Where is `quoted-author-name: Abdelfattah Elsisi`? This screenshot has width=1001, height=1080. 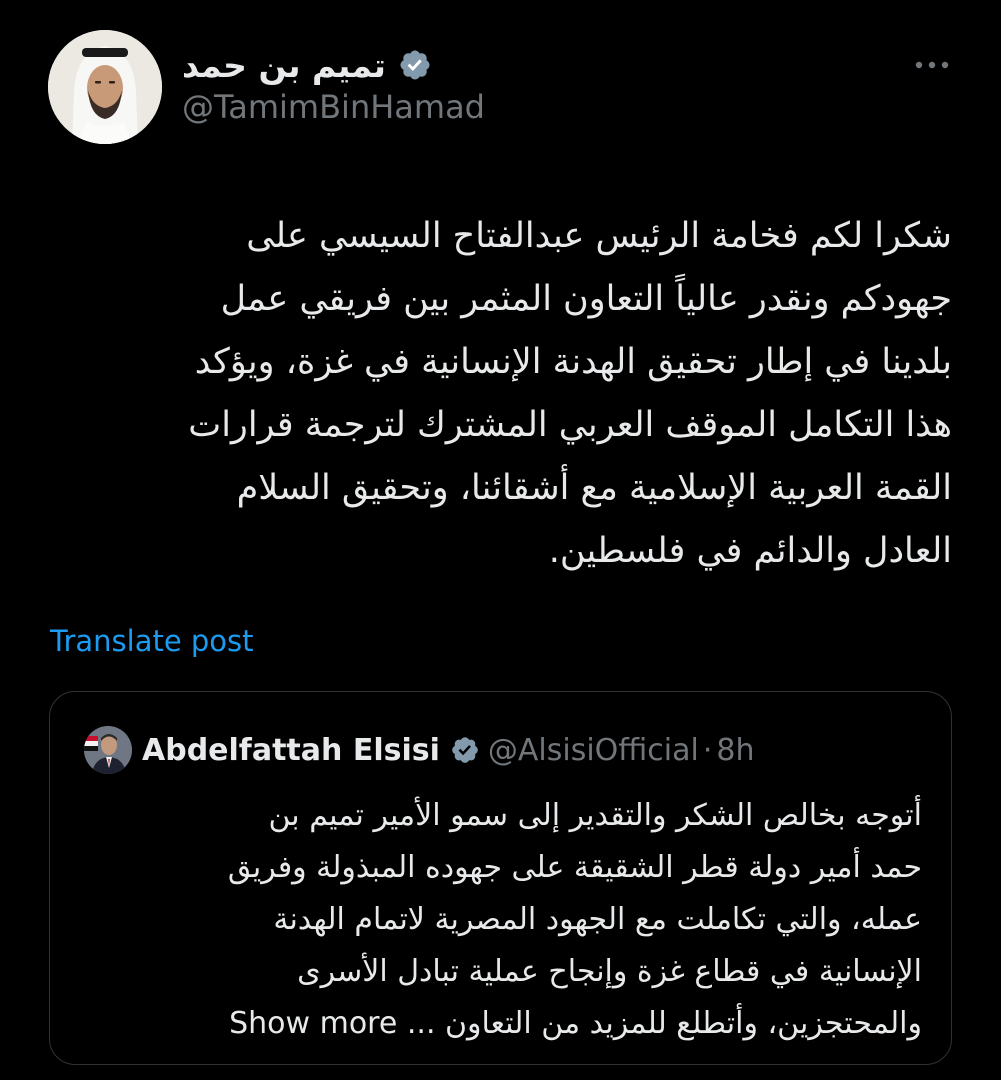
quoted-author-name: Abdelfattah Elsisi is located at coordinates (291, 750).